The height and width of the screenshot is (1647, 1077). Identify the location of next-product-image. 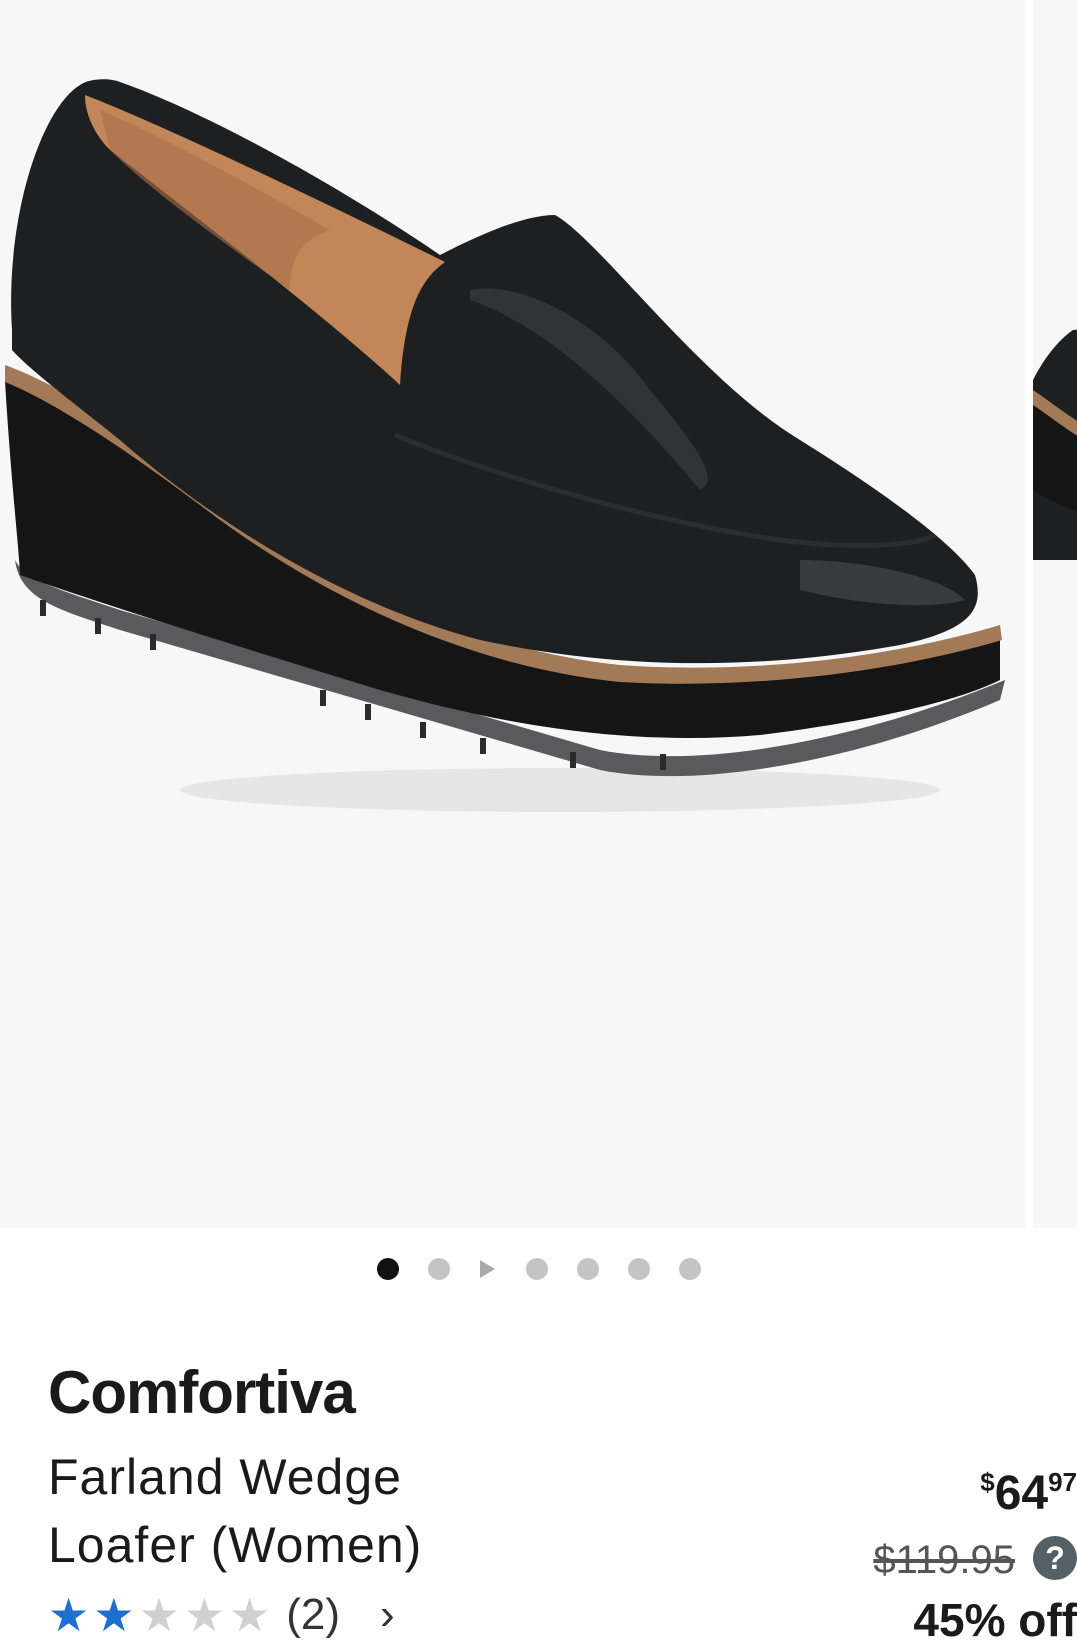
(1055, 614).